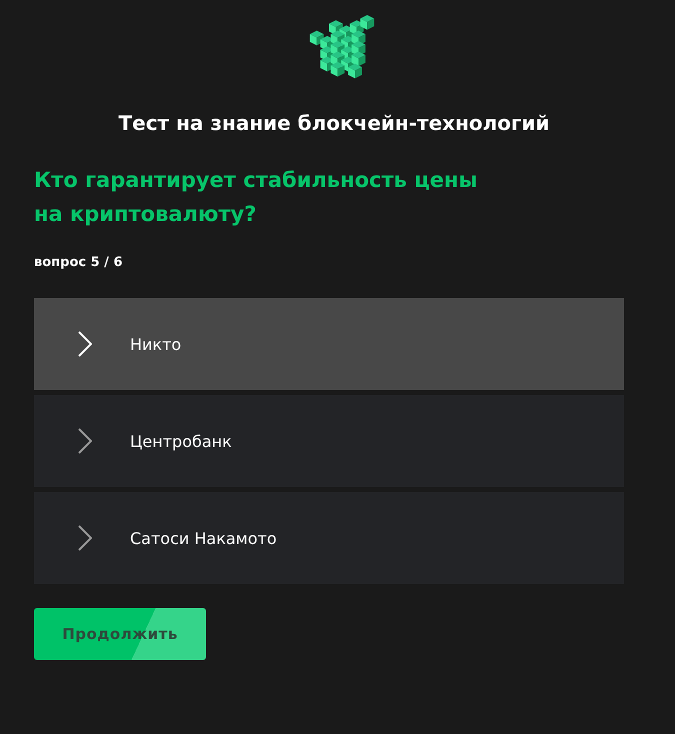  I want to click on quiz-title: Тест на знание блокчейн-технологий, so click(334, 123).